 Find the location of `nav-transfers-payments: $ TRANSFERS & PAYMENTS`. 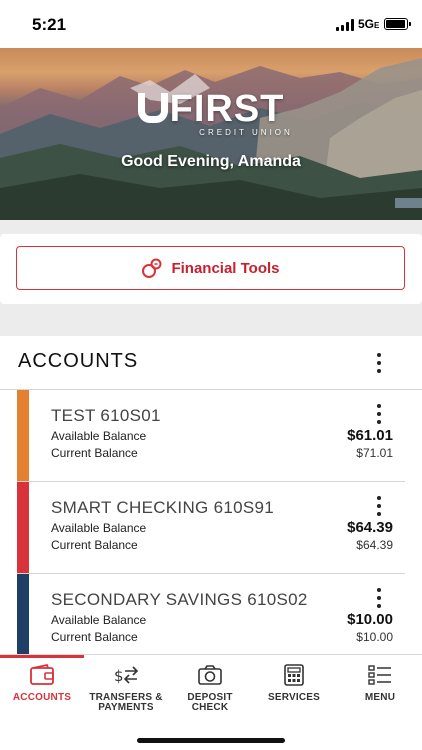

nav-transfers-payments: $ TRANSFERS & PAYMENTS is located at coordinates (126, 688).